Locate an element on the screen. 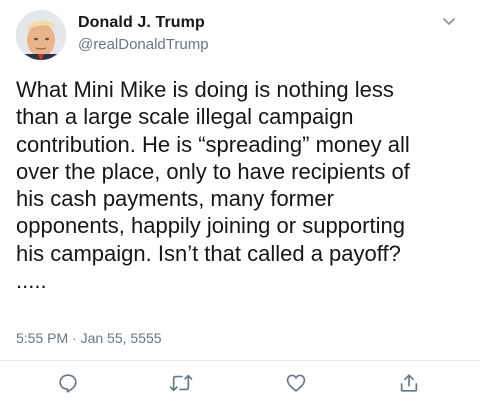  chevron-down-icon is located at coordinates (449, 21).